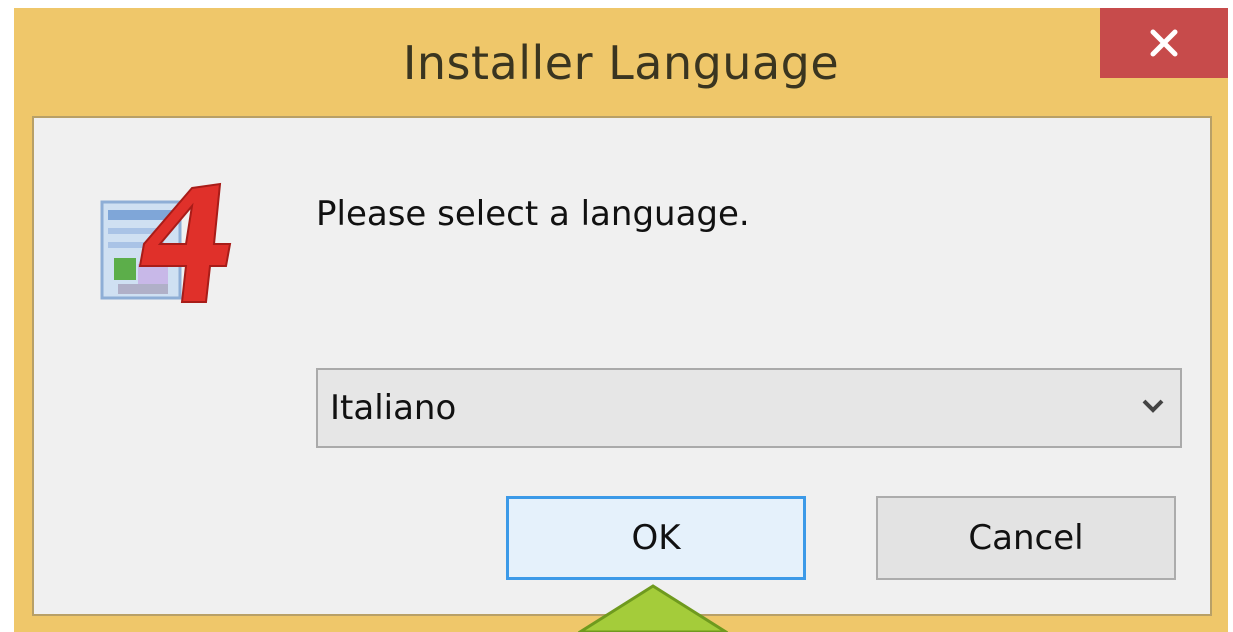 This screenshot has height=632, width=1233. I want to click on close-icon, so click(1164, 43).